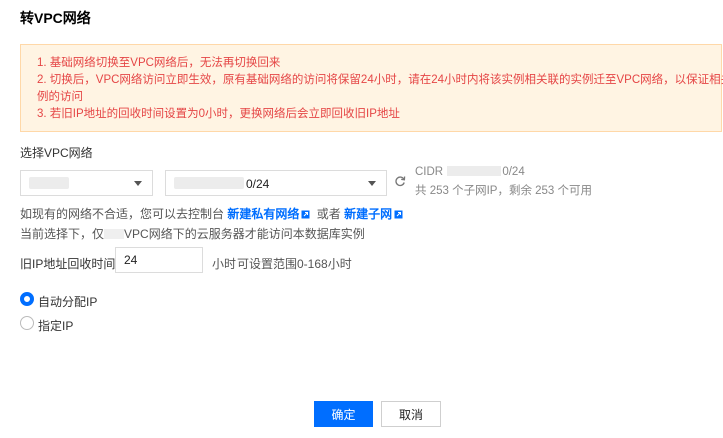 Image resolution: width=723 pixels, height=438 pixels. I want to click on subnet-select-value: 0/24, so click(258, 184).